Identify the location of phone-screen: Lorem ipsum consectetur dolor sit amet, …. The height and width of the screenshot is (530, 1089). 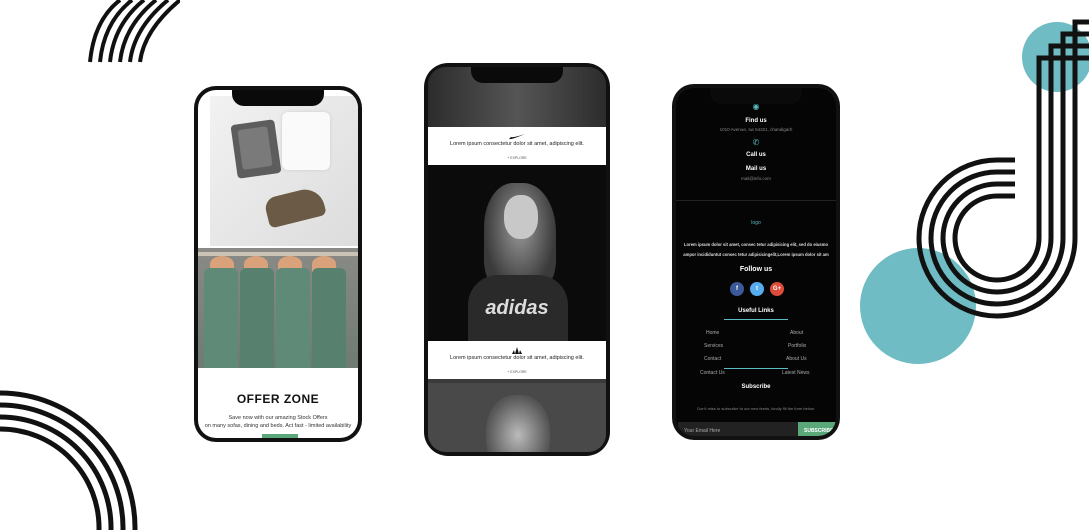
(517, 259).